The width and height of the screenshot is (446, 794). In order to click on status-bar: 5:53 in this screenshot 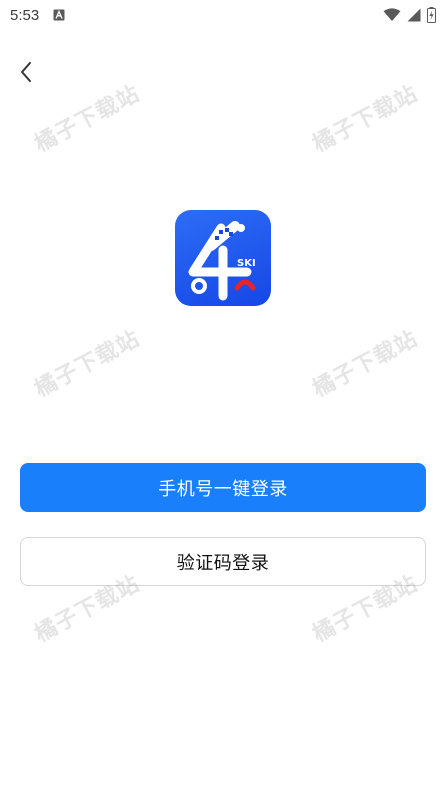, I will do `click(223, 15)`.